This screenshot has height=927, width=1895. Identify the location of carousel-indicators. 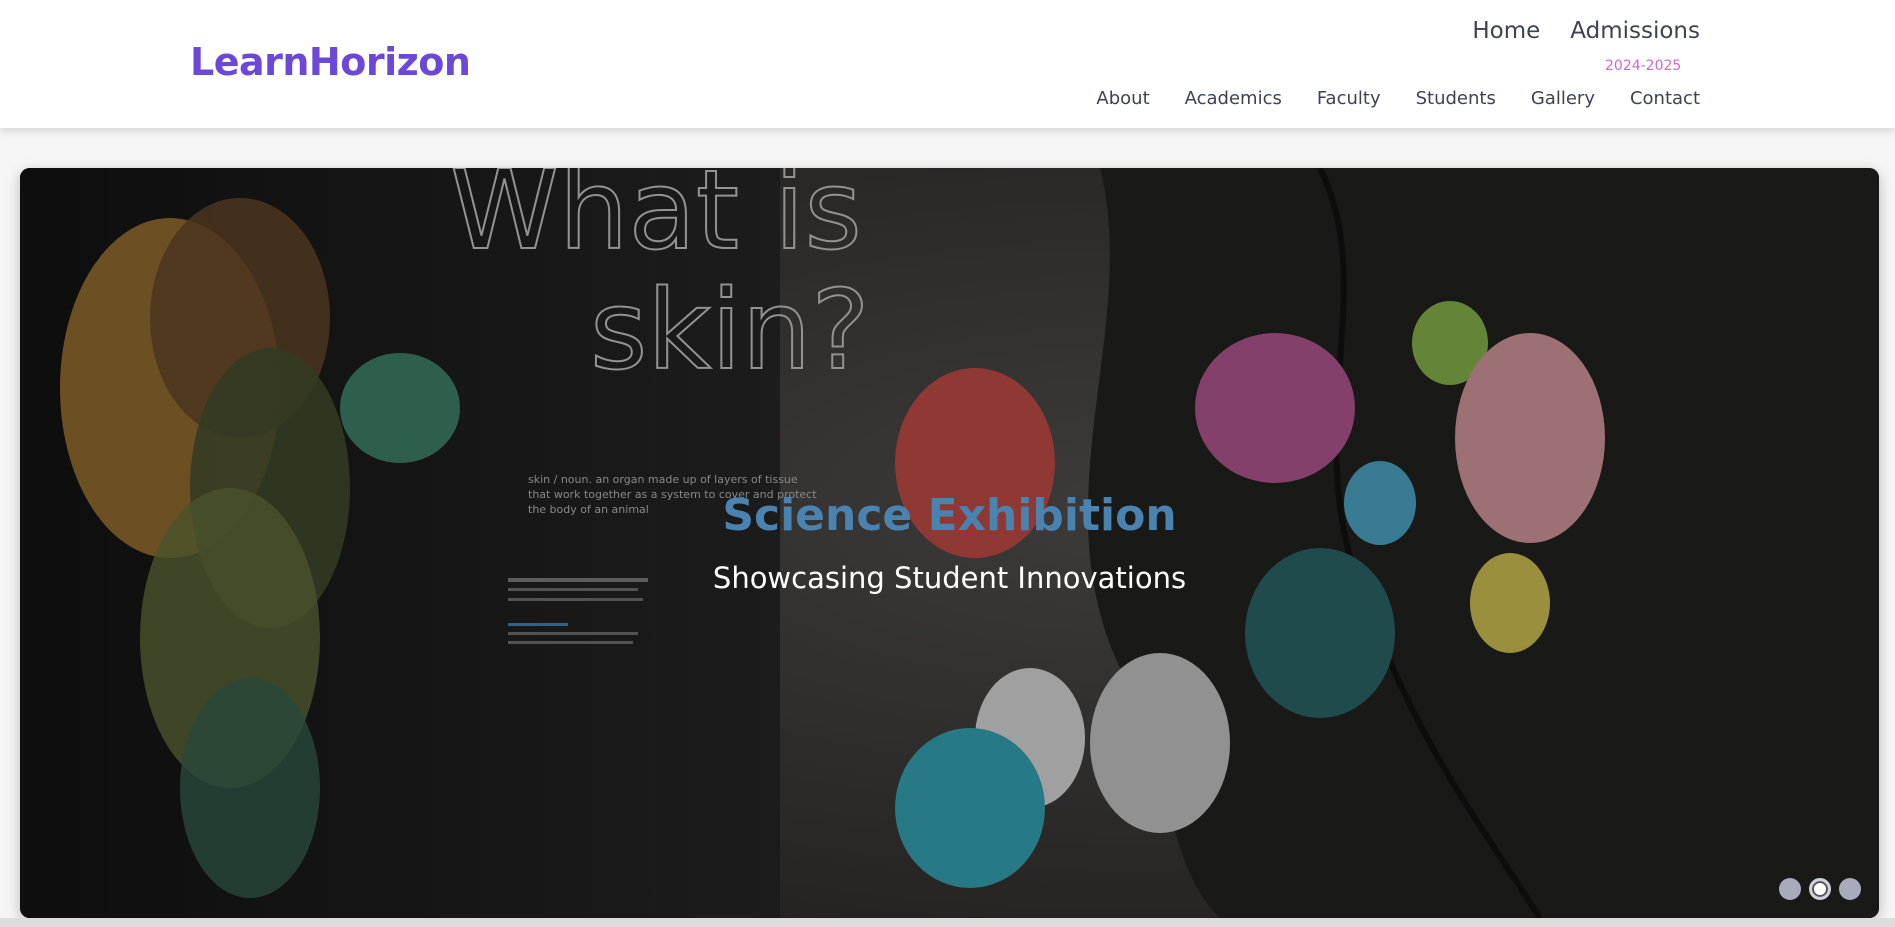
(1820, 889).